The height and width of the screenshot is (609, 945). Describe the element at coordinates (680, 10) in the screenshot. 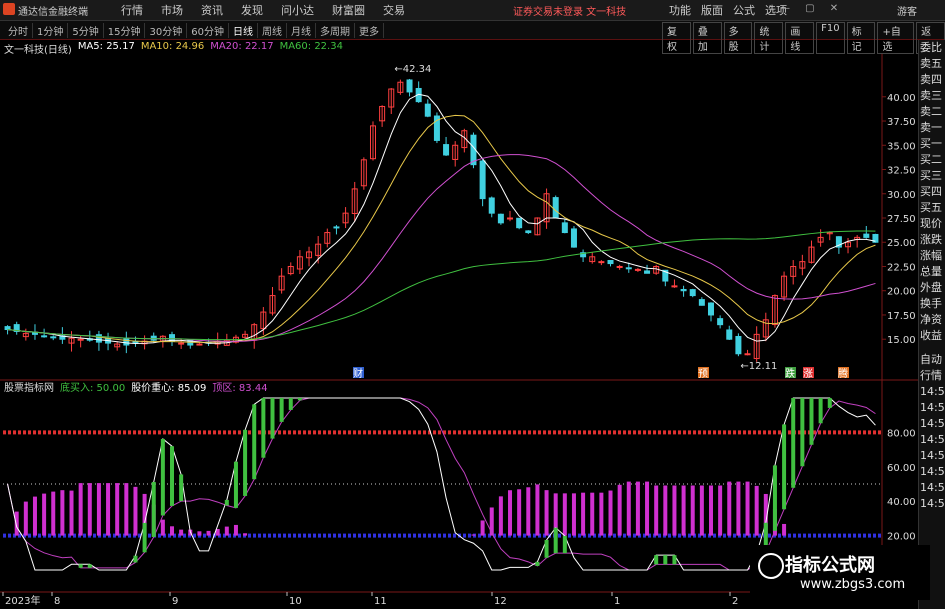

I see `menu-gongneng: 功能` at that location.